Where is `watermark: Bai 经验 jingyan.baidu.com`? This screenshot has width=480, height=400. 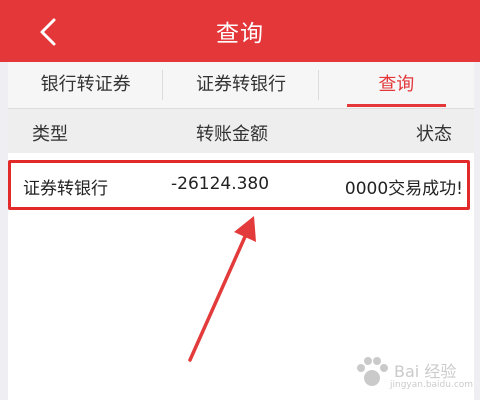
watermark: Bai 经验 jingyan.baidu.com is located at coordinates (413, 372).